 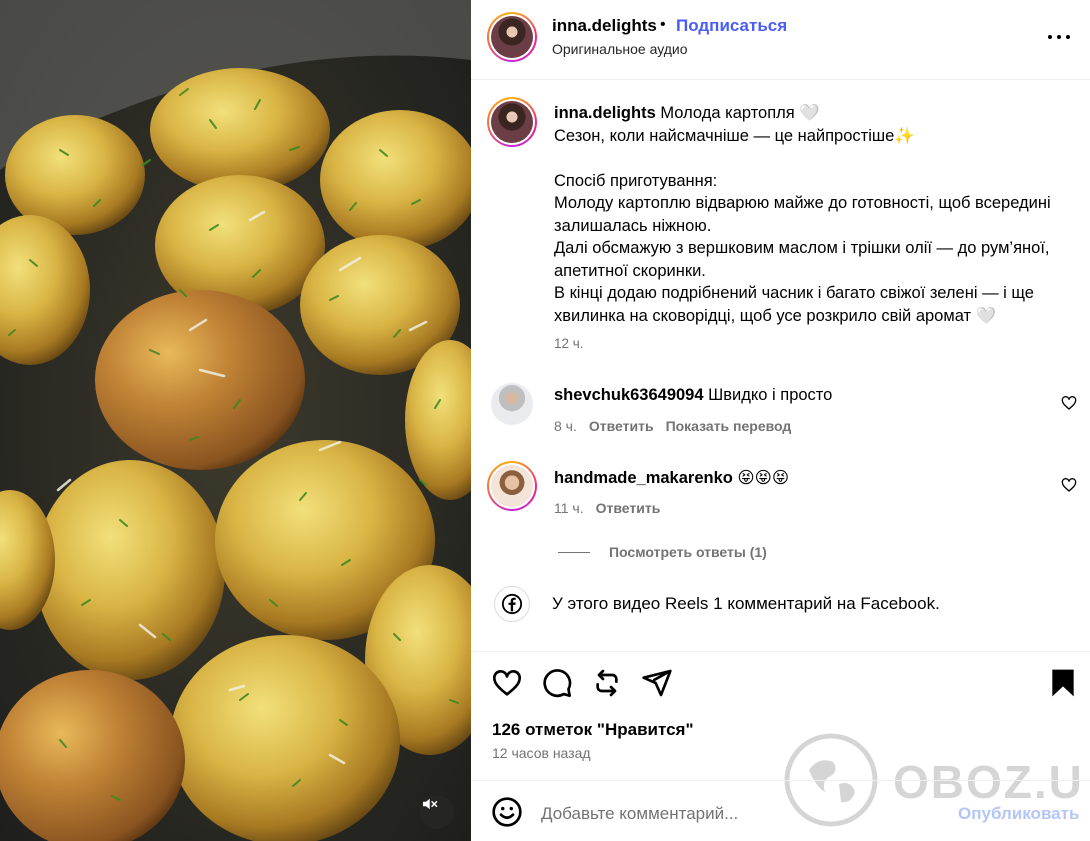 What do you see at coordinates (605, 113) in the screenshot?
I see `caption-username: inna.delights` at bounding box center [605, 113].